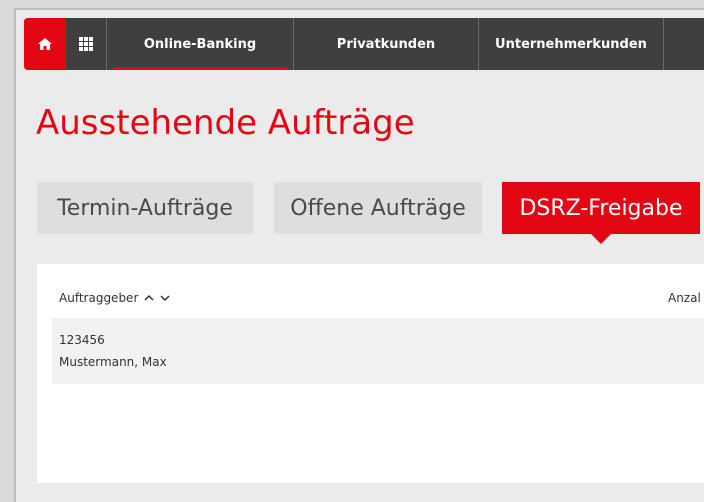 The width and height of the screenshot is (704, 502). I want to click on page-title: Ausstehende Aufträge, so click(225, 123).